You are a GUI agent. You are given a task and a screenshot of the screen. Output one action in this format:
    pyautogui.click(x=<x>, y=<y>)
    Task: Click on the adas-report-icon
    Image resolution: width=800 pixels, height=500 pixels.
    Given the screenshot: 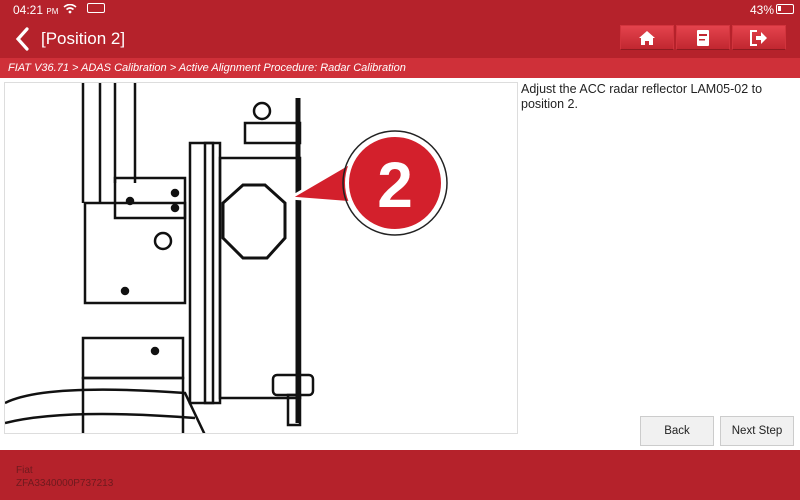 What is the action you would take?
    pyautogui.click(x=703, y=37)
    